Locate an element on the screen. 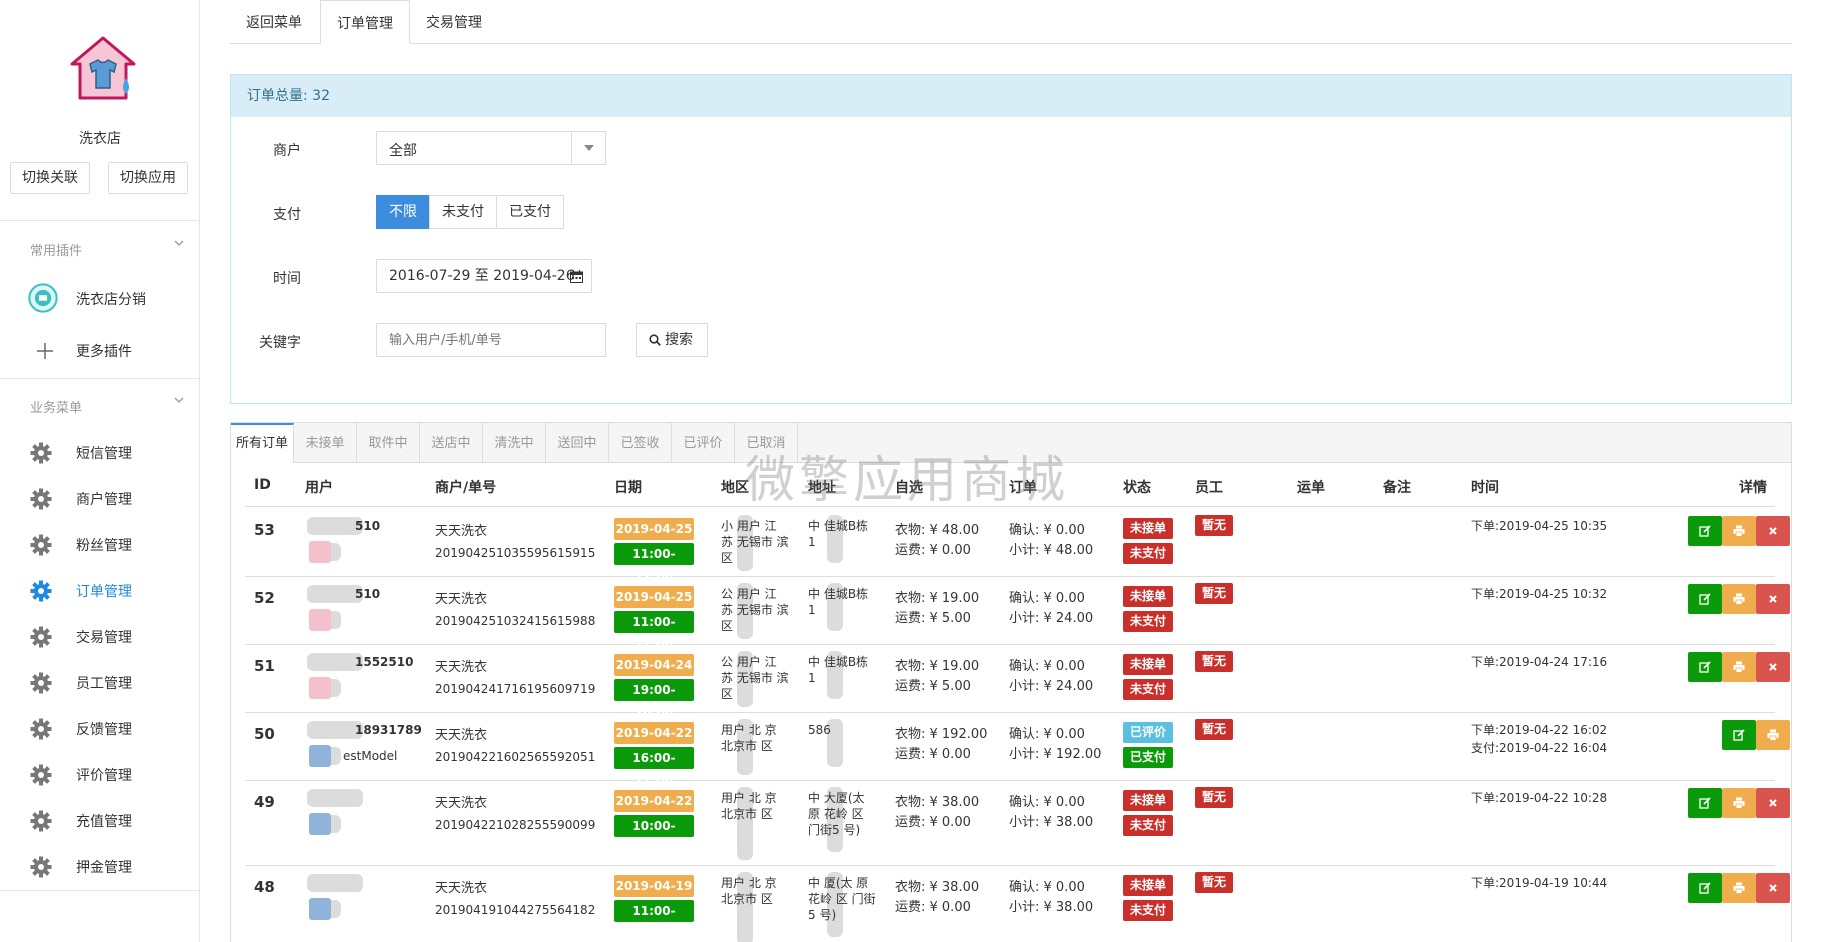  sidebar-item-8: 充值管理 is located at coordinates (100, 820).